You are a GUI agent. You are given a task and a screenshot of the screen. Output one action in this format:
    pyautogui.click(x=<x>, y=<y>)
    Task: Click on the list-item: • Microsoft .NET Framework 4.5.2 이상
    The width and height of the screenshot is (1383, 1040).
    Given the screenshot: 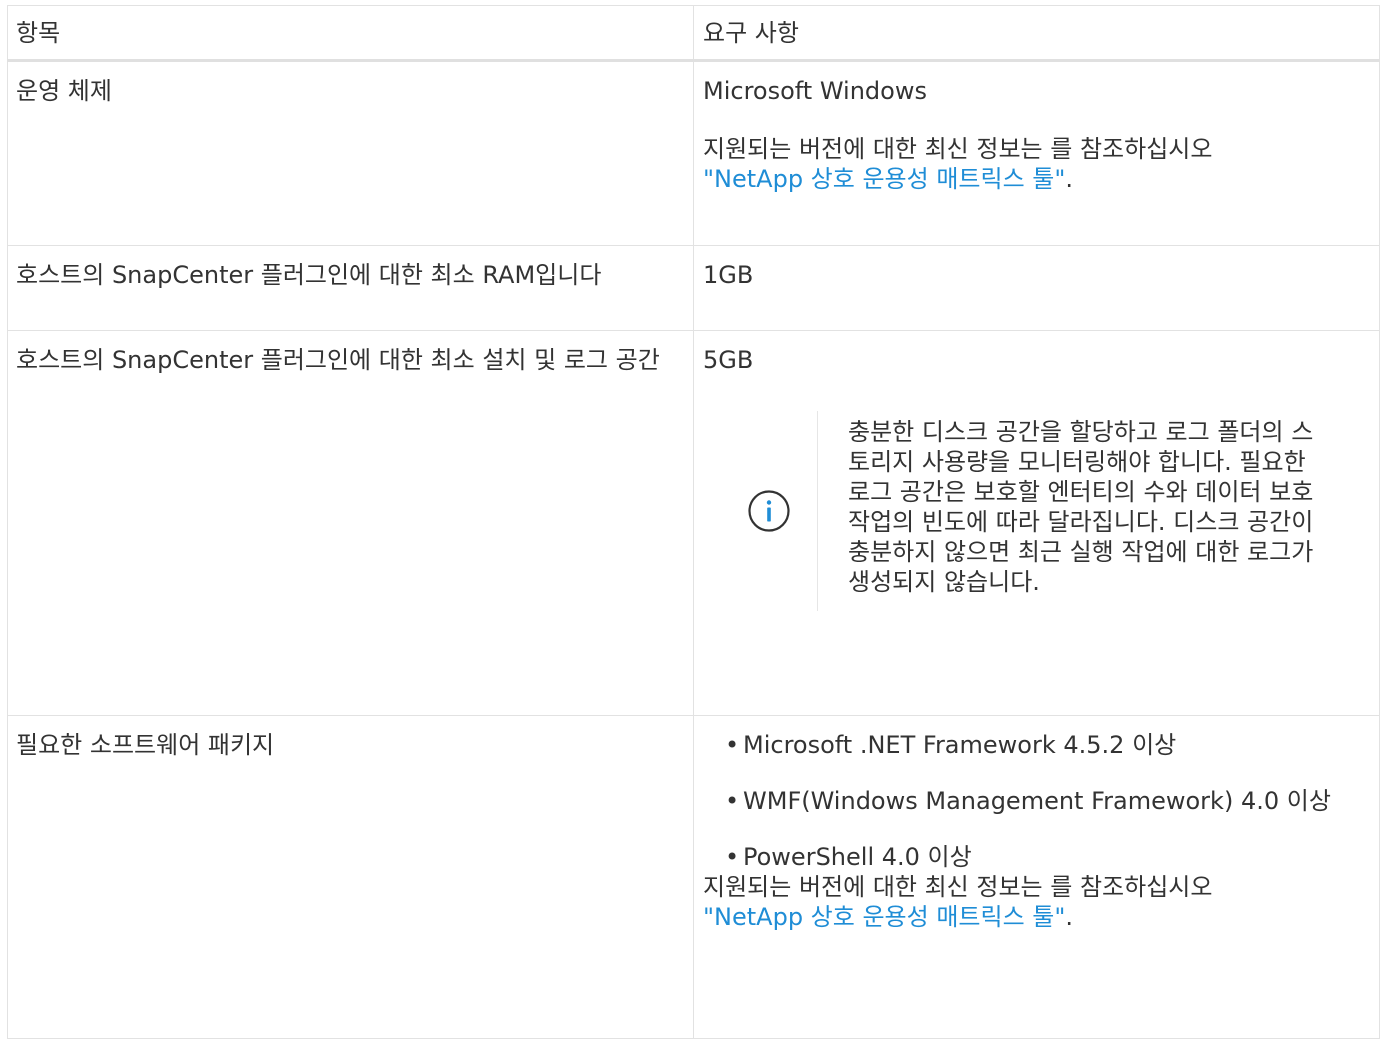 What is the action you would take?
    pyautogui.click(x=1047, y=745)
    